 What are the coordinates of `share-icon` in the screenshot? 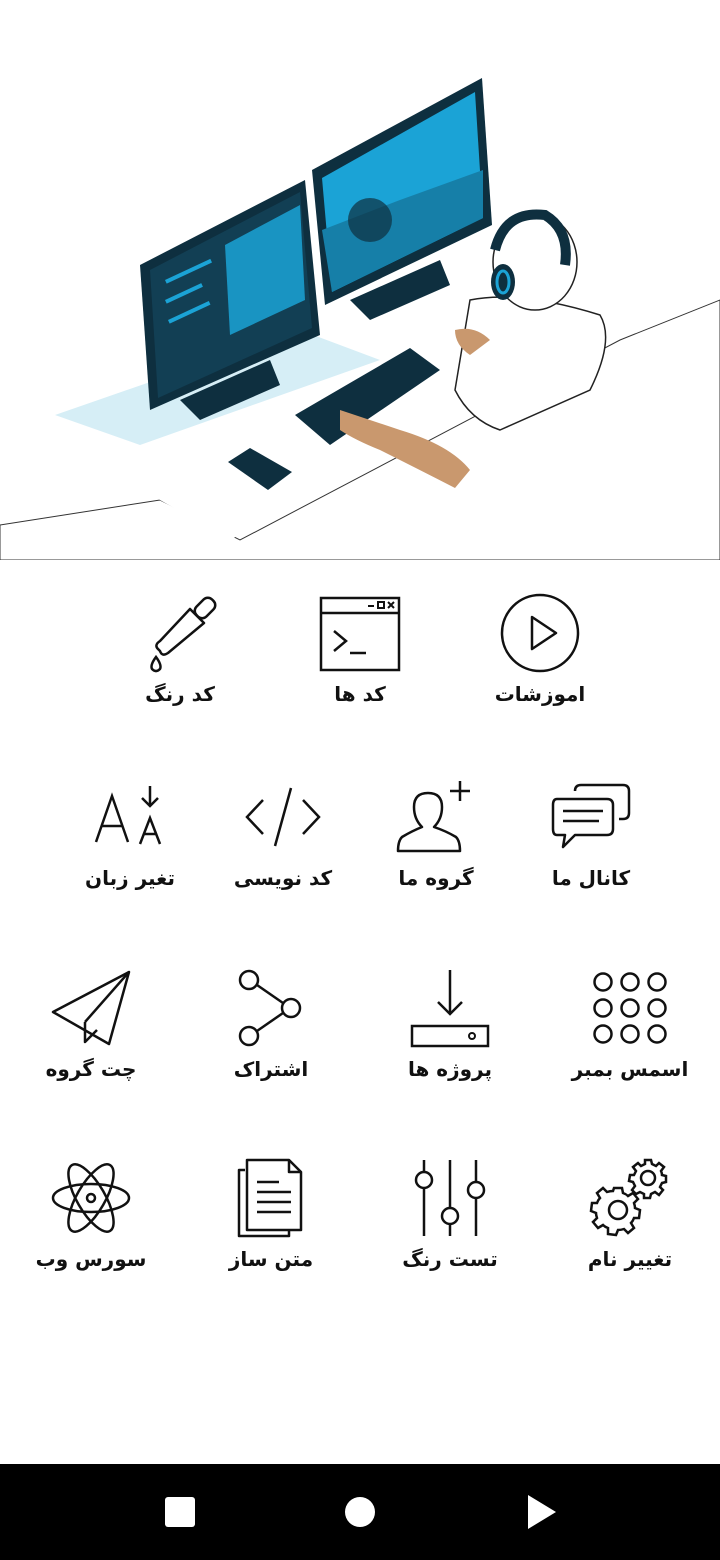 It's located at (271, 1008).